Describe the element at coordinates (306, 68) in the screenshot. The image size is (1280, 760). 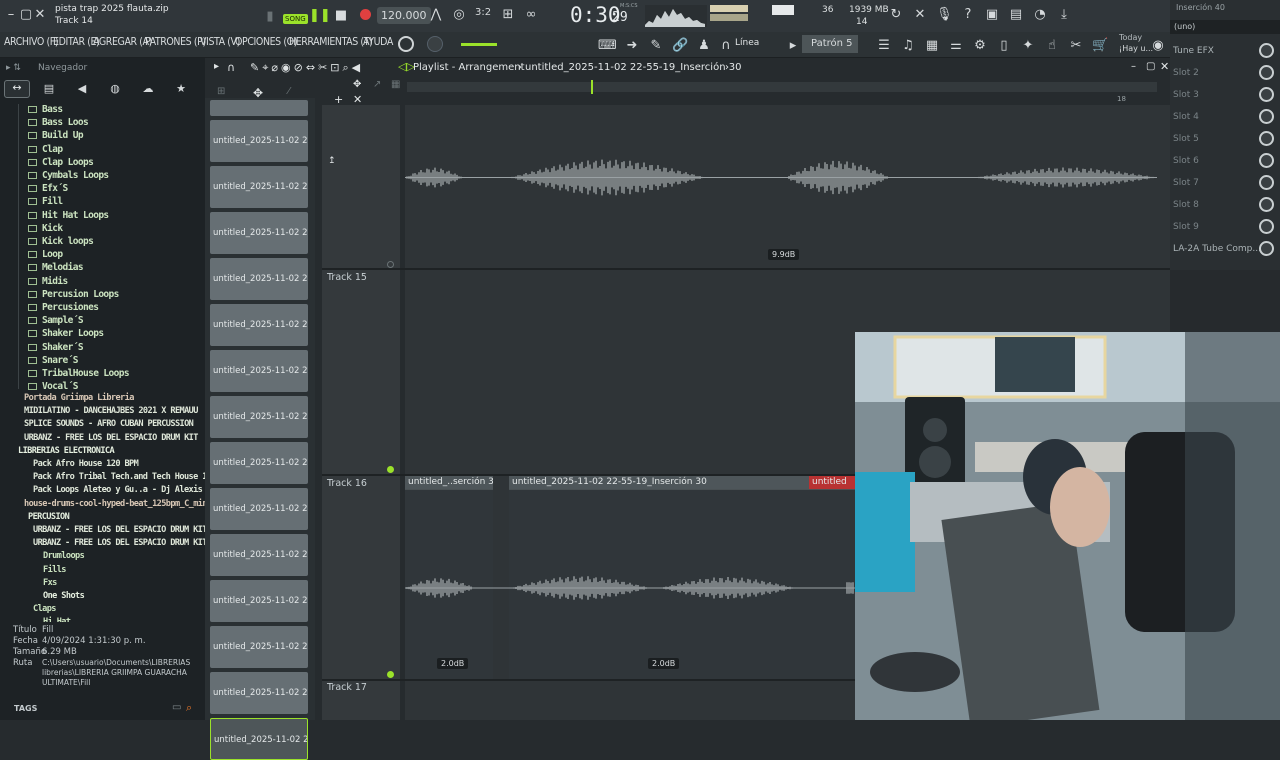
I see `playlist-tools: ✎⌖⌀◉⊘⇔✂⊡⌕◀` at that location.